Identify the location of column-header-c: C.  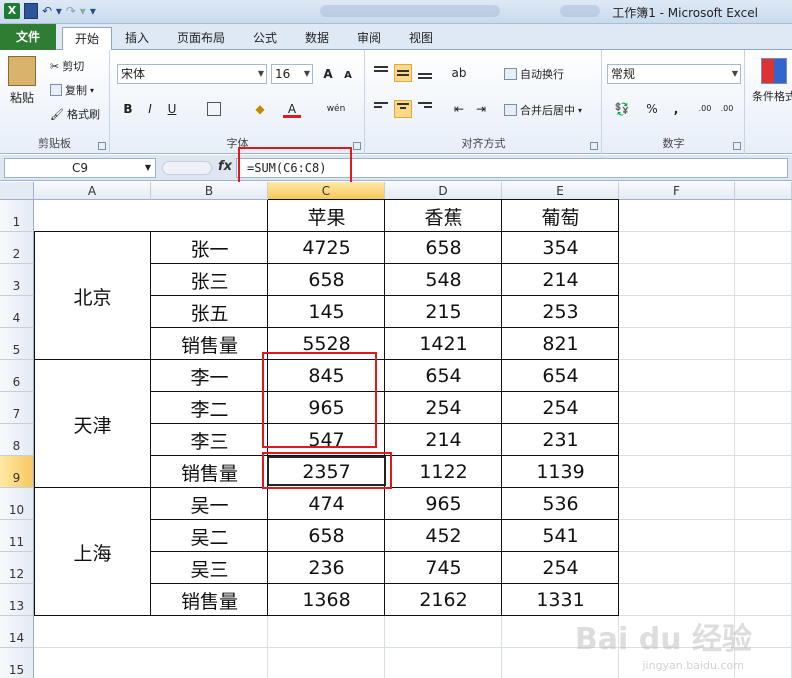
(326, 191).